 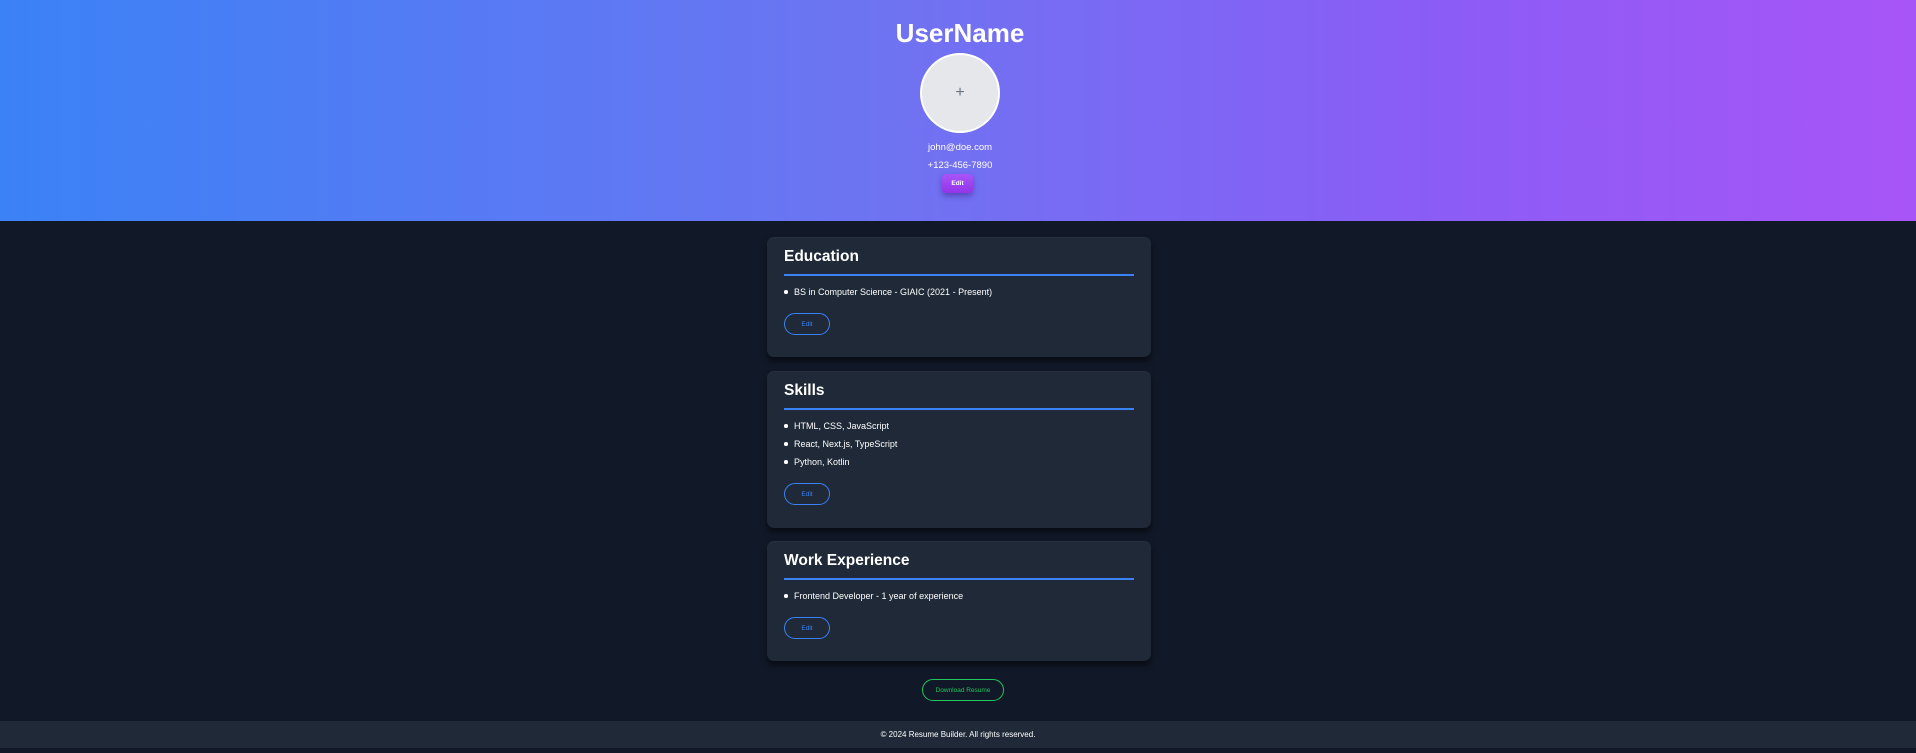 What do you see at coordinates (807, 628) in the screenshot?
I see `work-experience-edit-button: Edit` at bounding box center [807, 628].